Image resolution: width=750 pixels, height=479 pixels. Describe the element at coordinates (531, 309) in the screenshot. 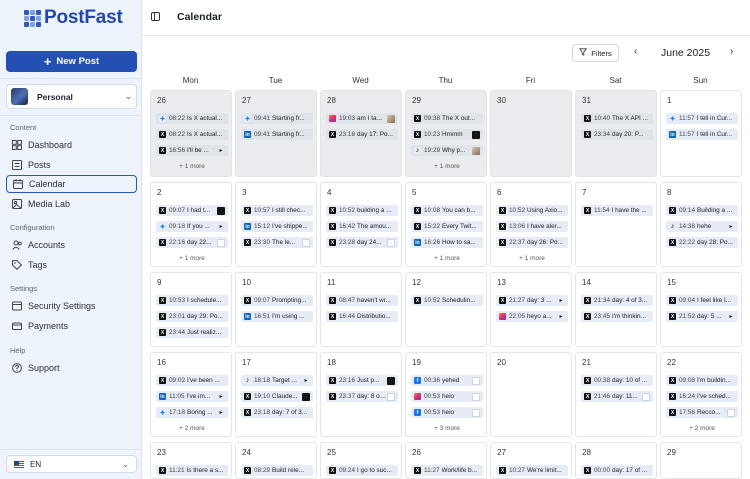

I see `calendar-day-cell: 13 X 21:27 day: 3 ... ▸ 22:05 heyo a... ▸` at that location.